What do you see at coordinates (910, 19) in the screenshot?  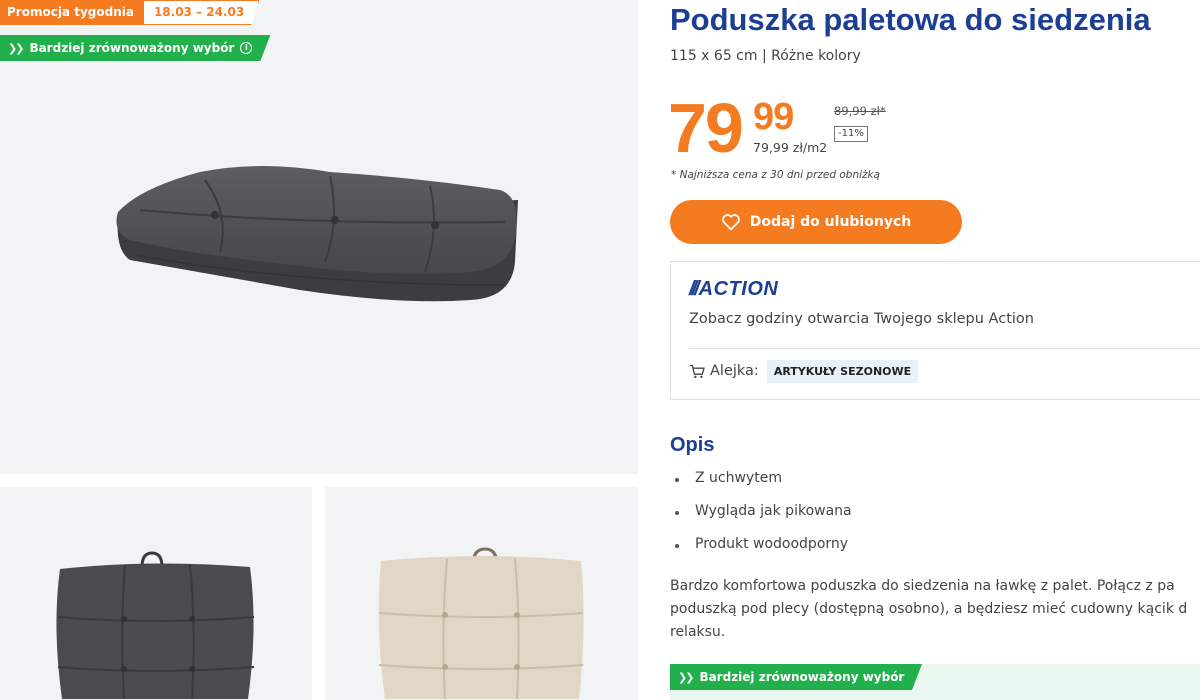 I see `product-title: Poduszka paletowa do siedzenia` at bounding box center [910, 19].